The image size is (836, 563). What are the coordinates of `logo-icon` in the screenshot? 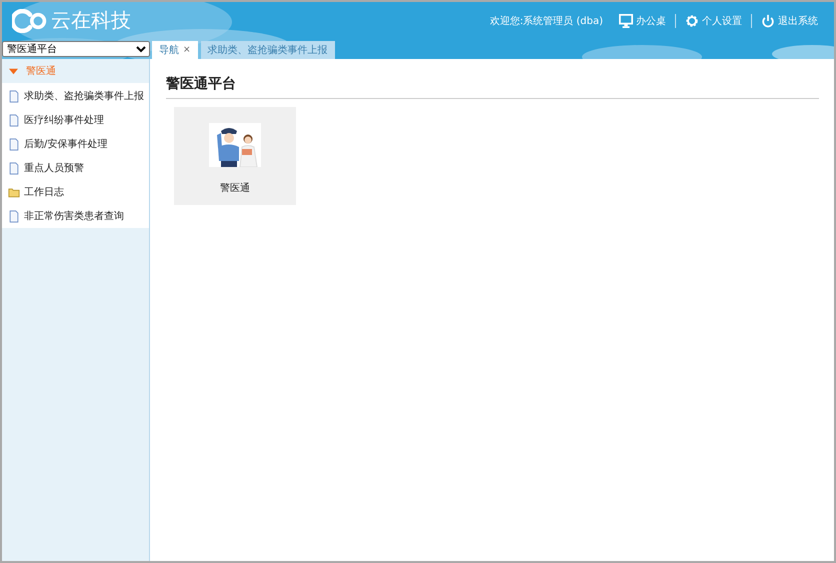 It's located at (30, 20).